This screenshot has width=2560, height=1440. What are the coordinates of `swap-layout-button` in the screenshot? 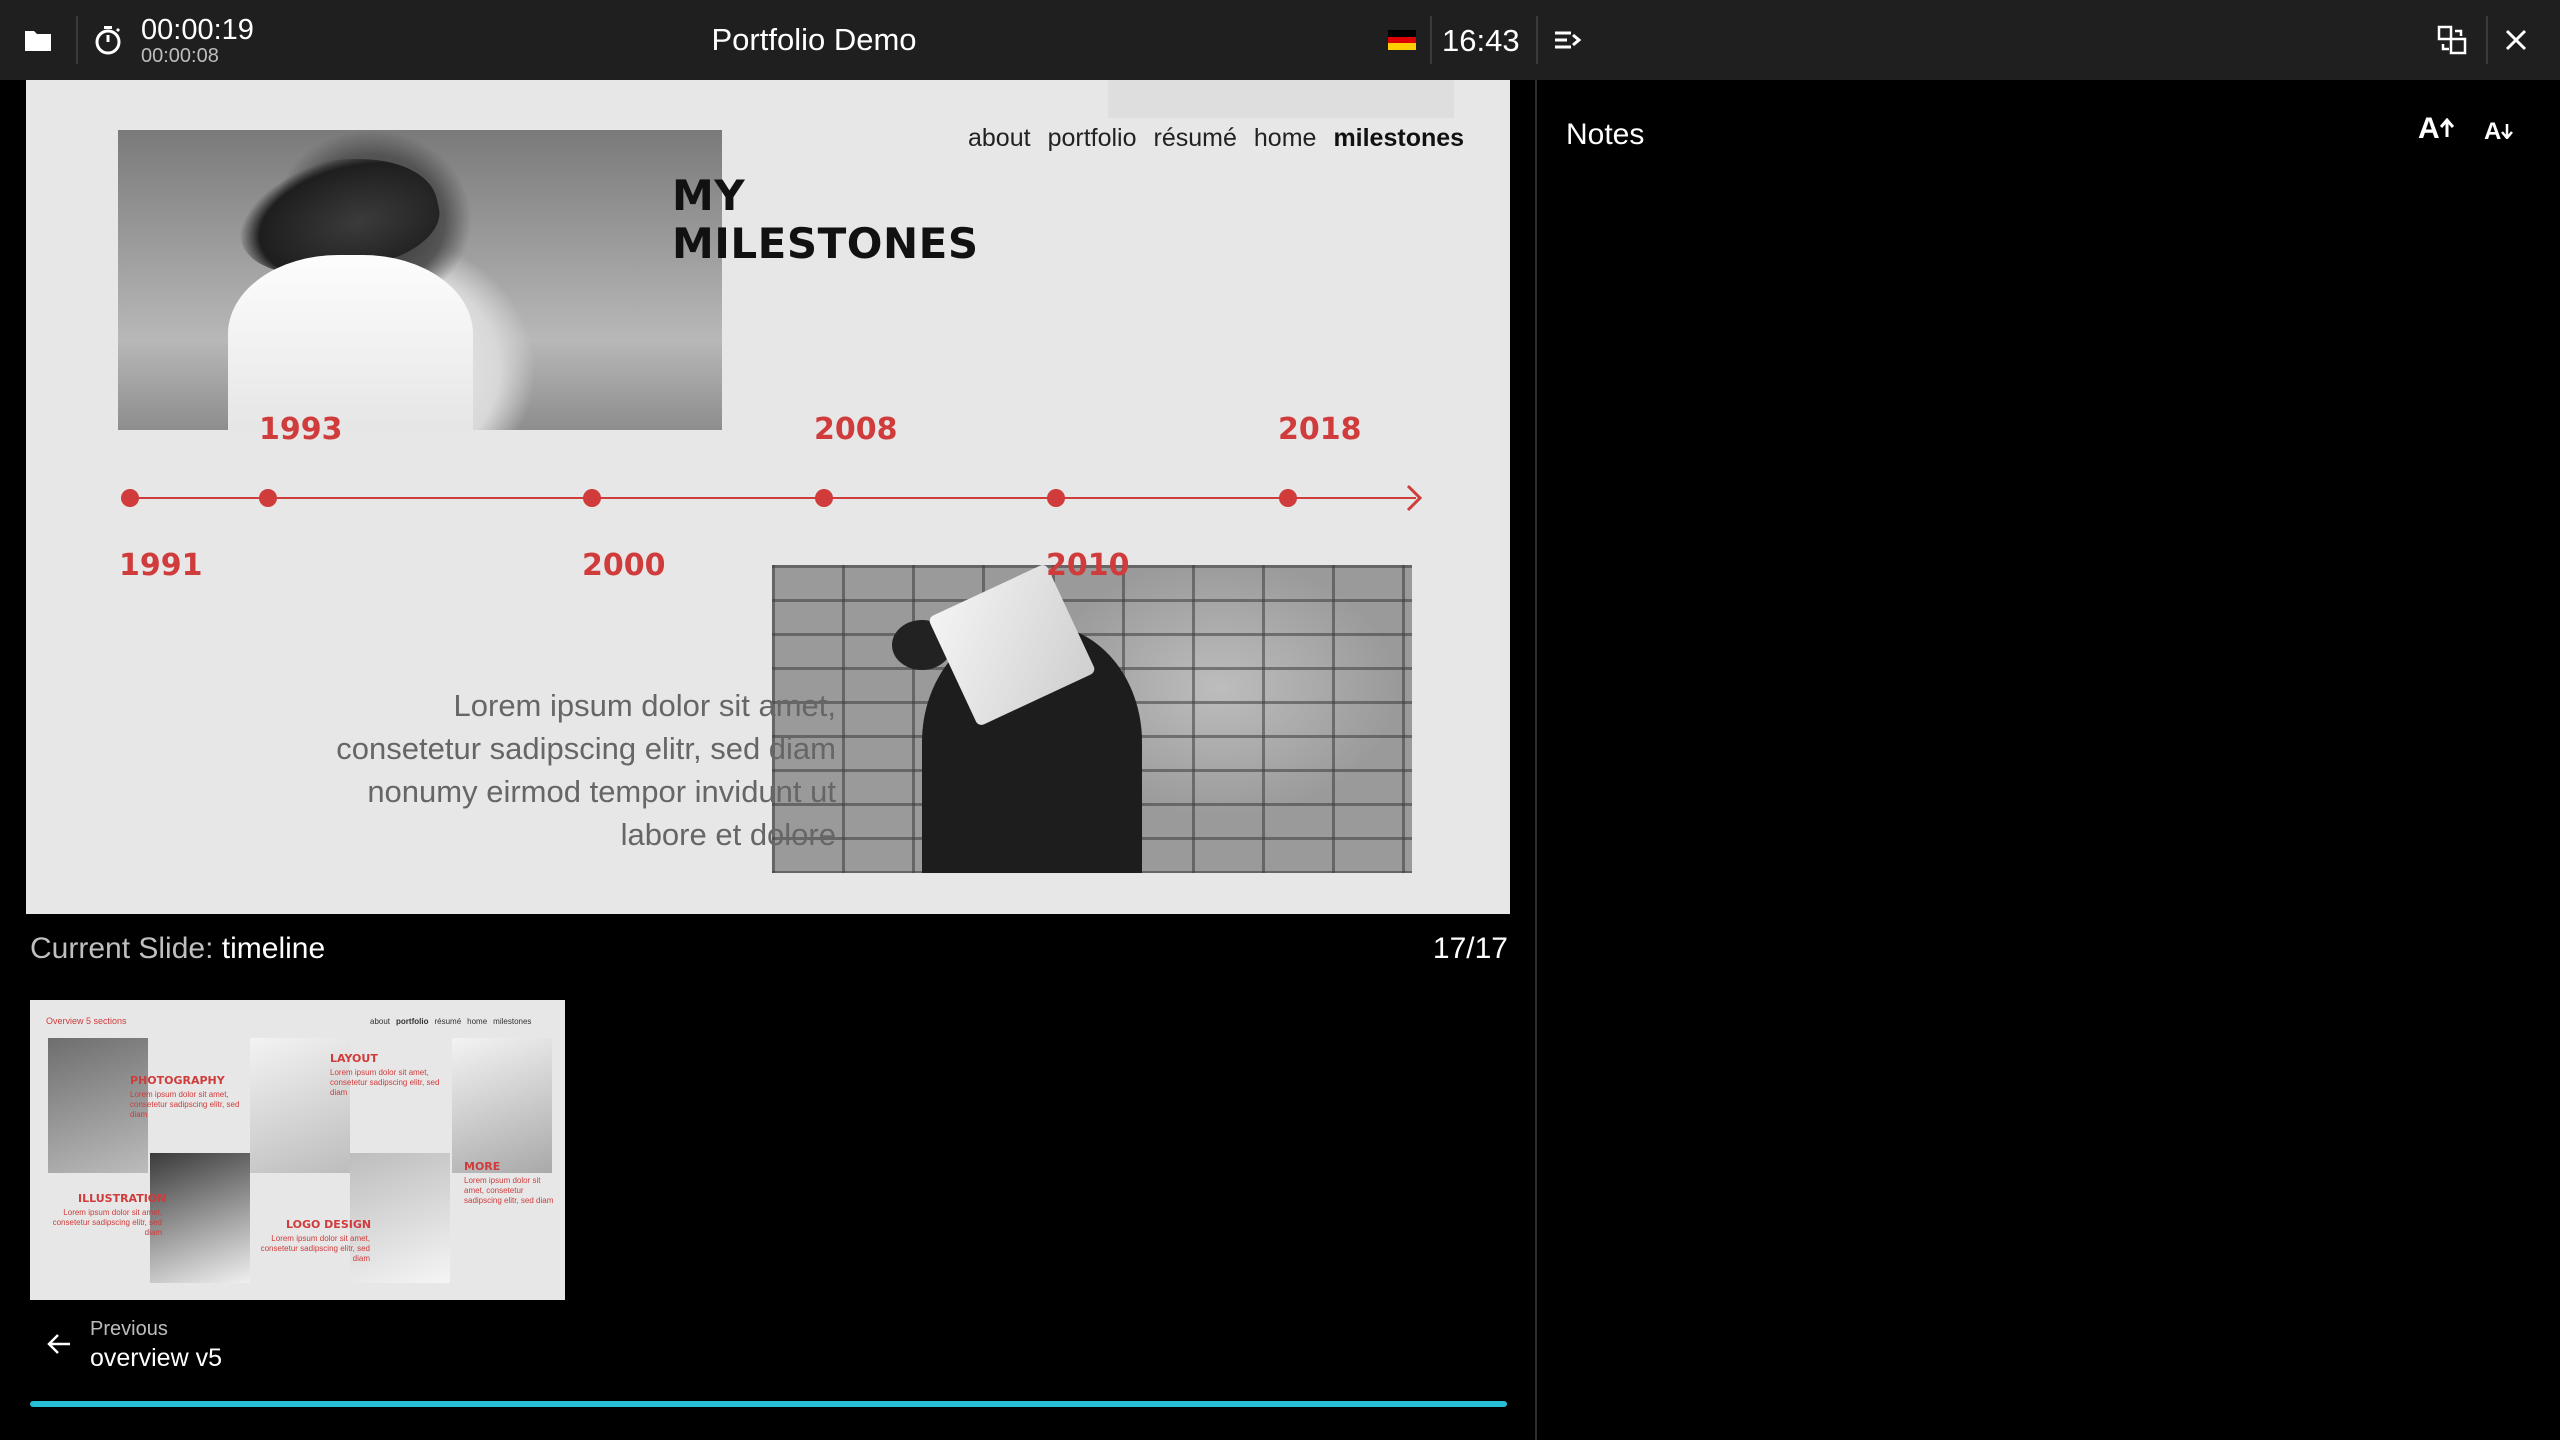 It's located at (2452, 40).